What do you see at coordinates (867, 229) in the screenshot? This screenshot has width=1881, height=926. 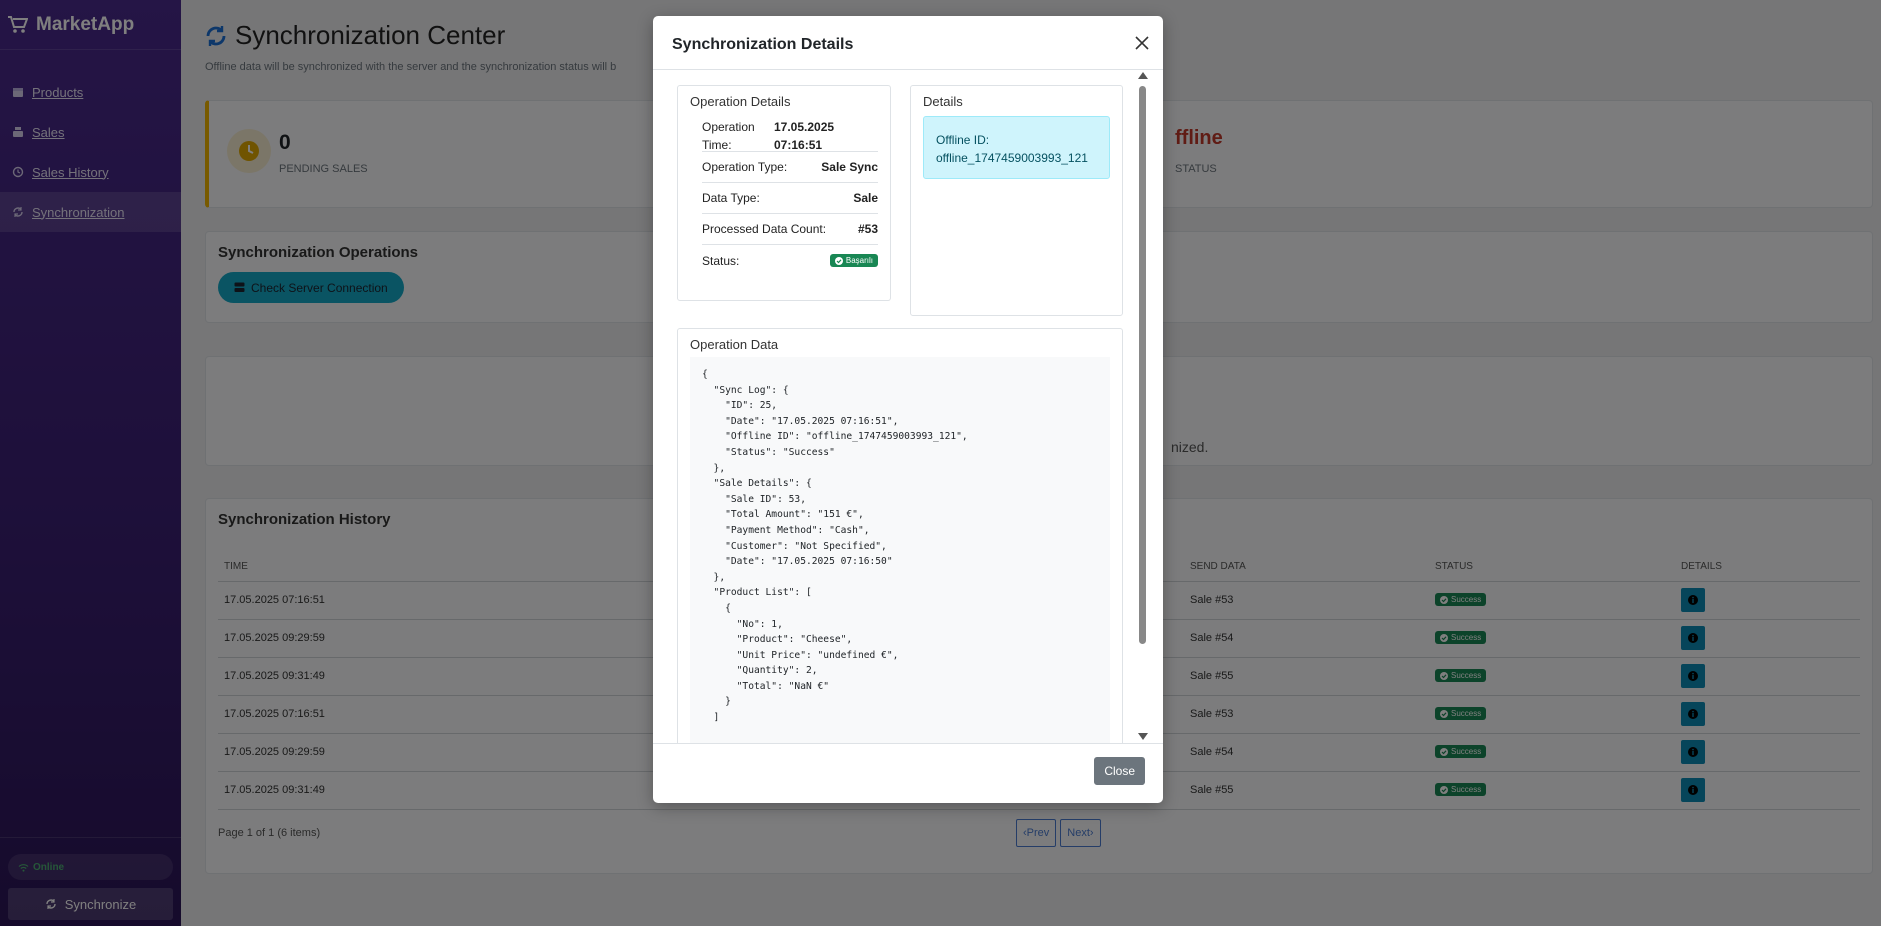 I see `processed-count-value: #53` at bounding box center [867, 229].